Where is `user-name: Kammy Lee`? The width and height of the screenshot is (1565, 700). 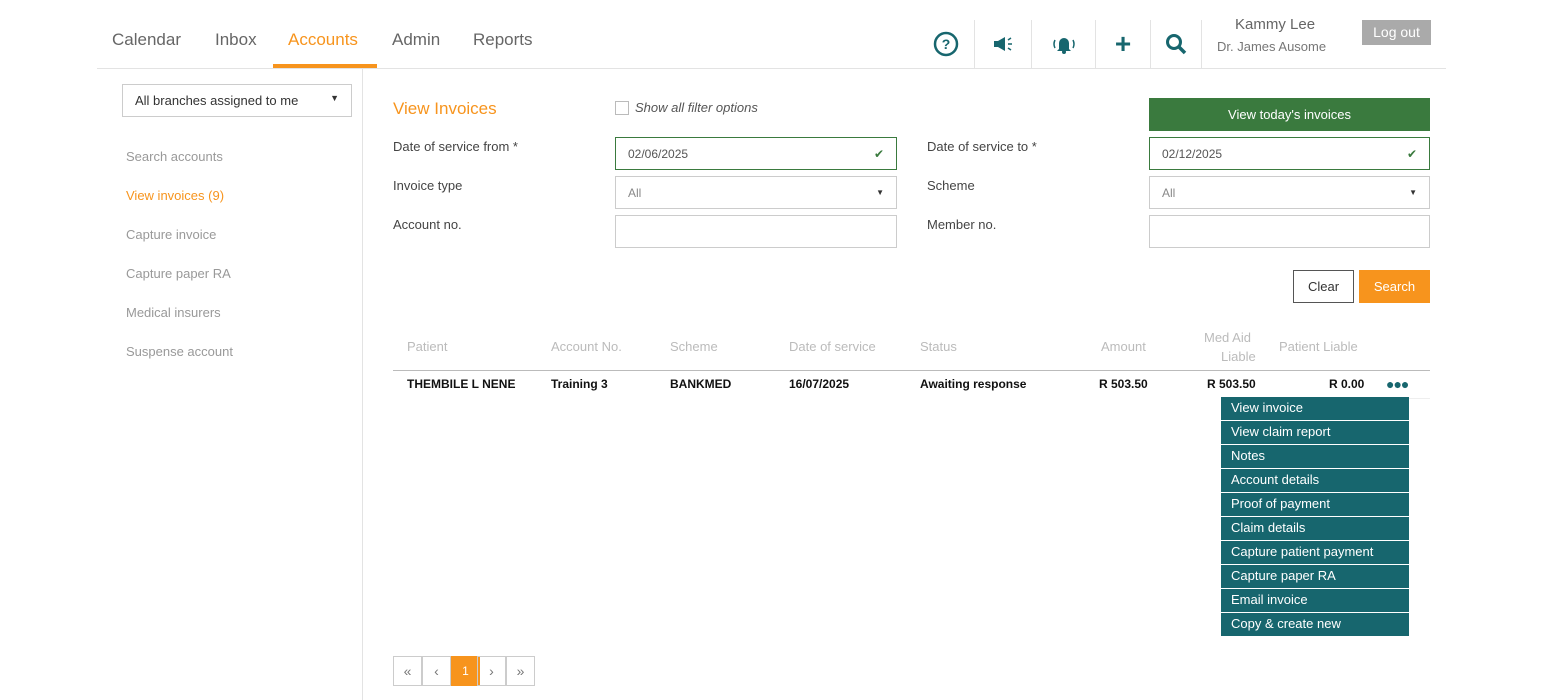 user-name: Kammy Lee is located at coordinates (1275, 24).